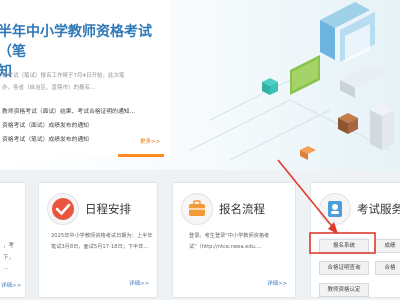  What do you see at coordinates (150, 141) in the screenshot?
I see `banner-more-link: 更多>>` at bounding box center [150, 141].